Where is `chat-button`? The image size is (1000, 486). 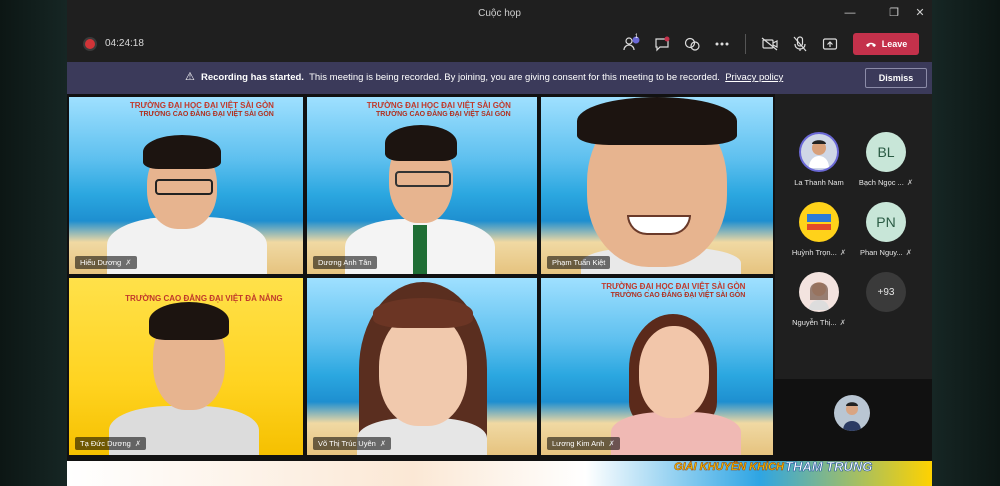
chat-button is located at coordinates (662, 44).